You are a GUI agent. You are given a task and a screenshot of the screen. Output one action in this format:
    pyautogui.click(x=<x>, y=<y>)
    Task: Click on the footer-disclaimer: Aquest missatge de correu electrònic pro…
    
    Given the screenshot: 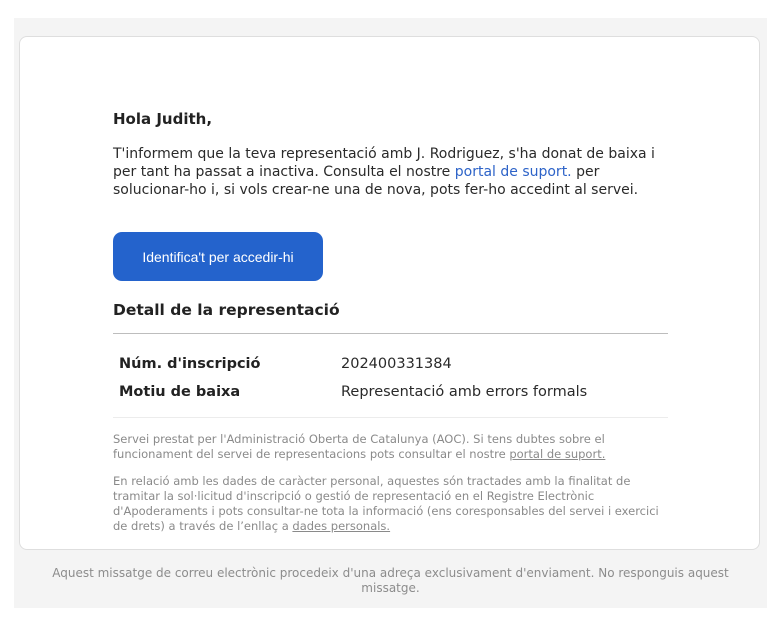 What is the action you would take?
    pyautogui.click(x=390, y=580)
    